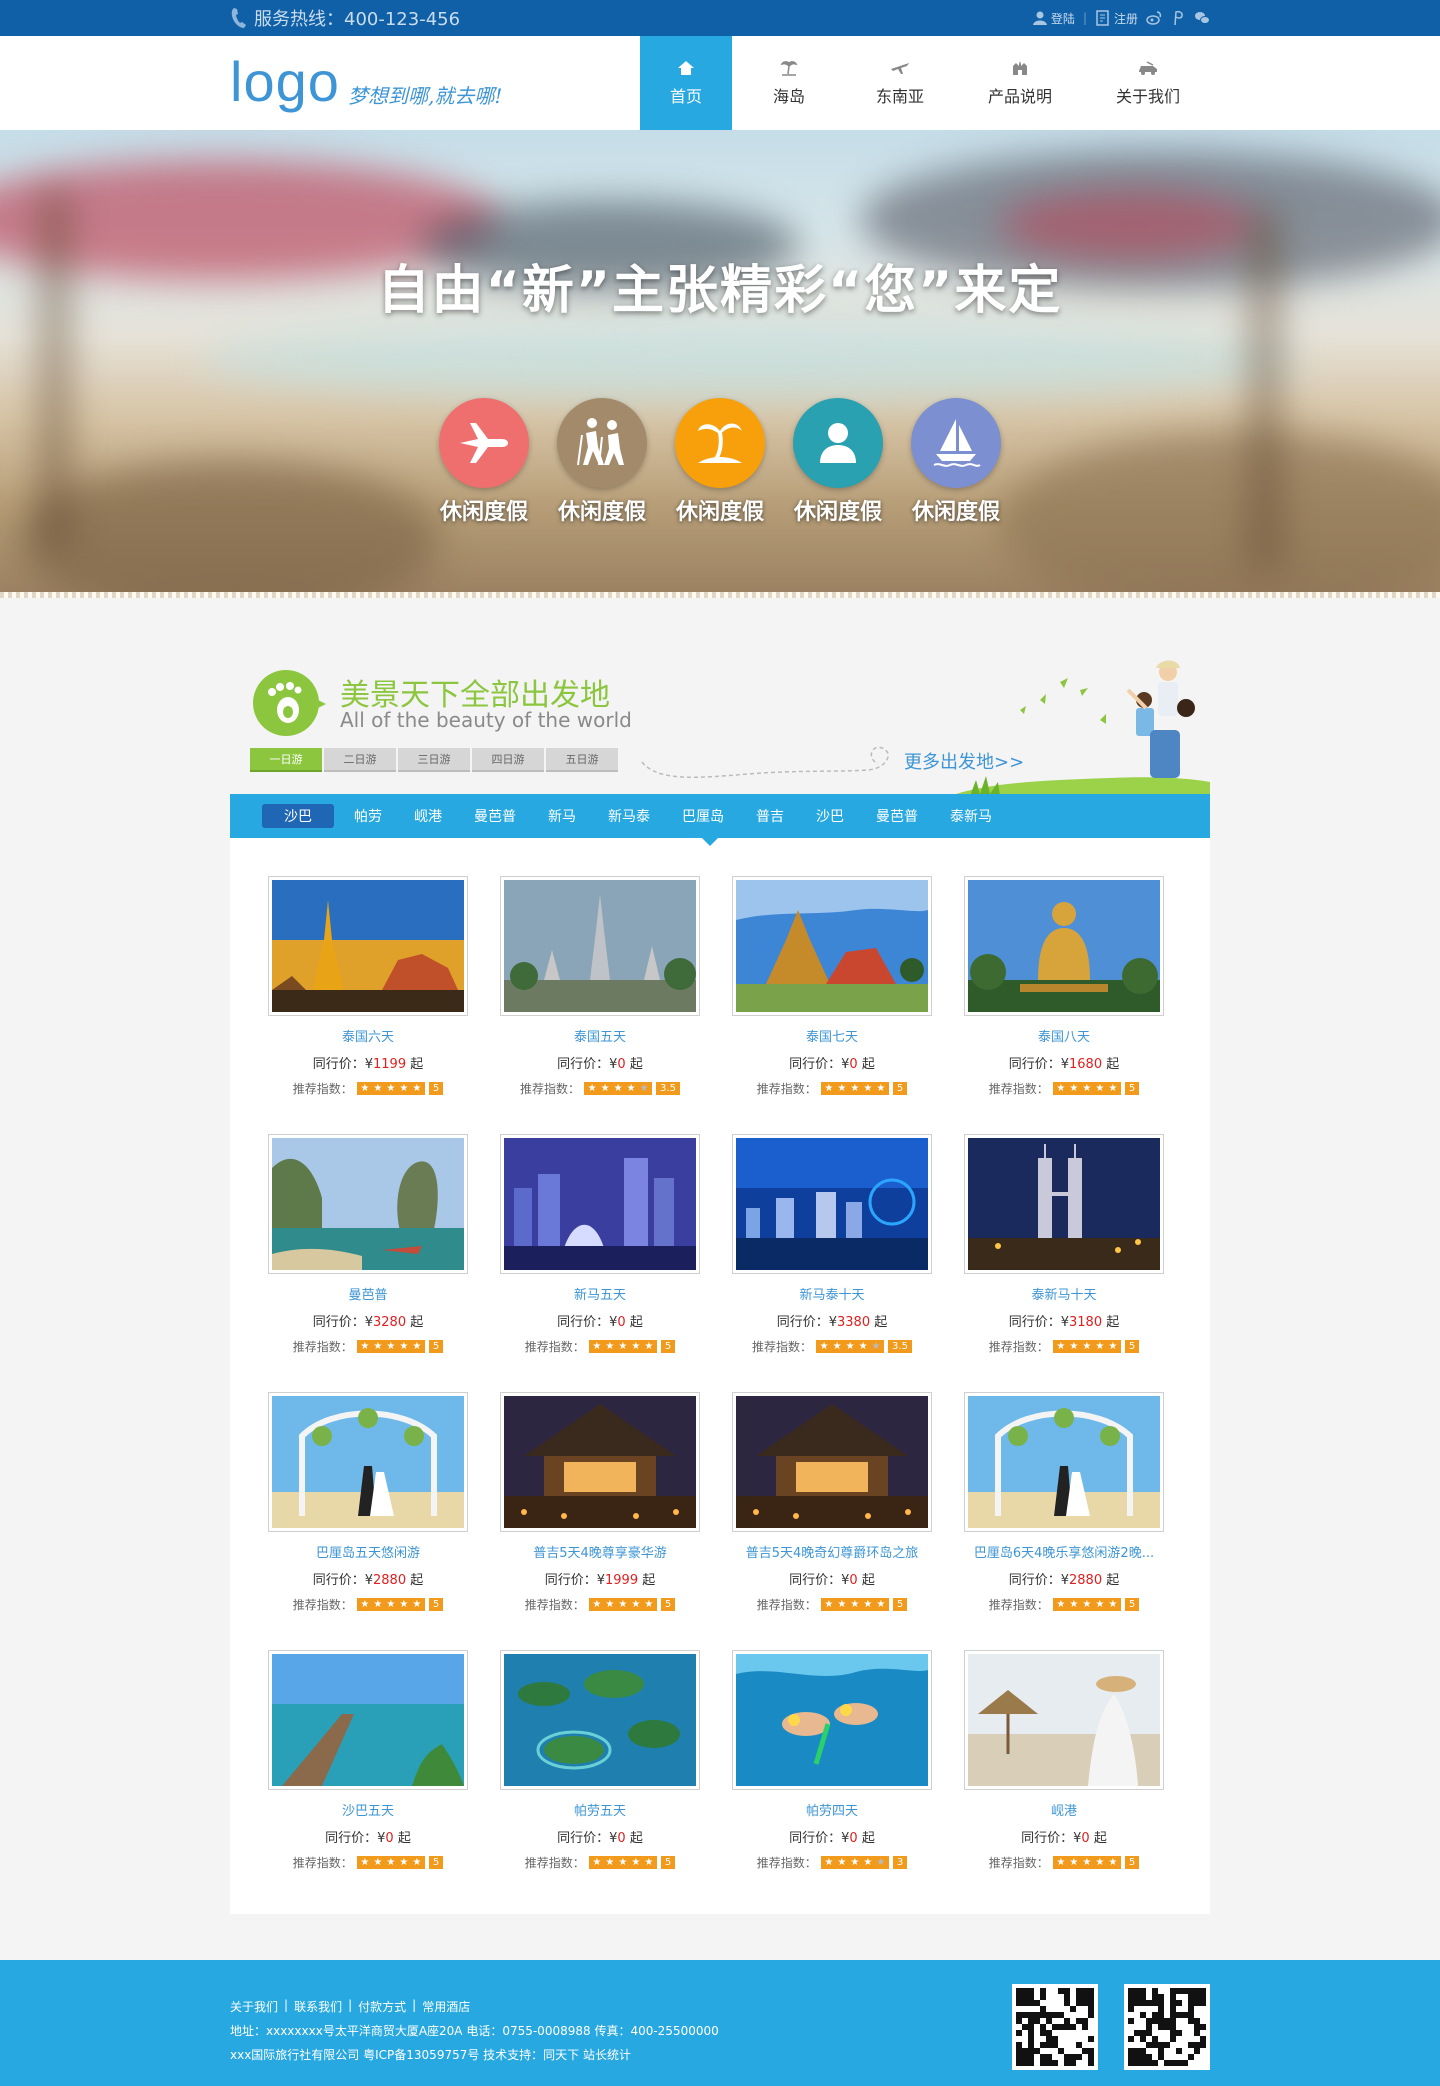 Image resolution: width=1440 pixels, height=2086 pixels. Describe the element at coordinates (838, 462) in the screenshot. I see `feature-person: 休闲度假` at that location.